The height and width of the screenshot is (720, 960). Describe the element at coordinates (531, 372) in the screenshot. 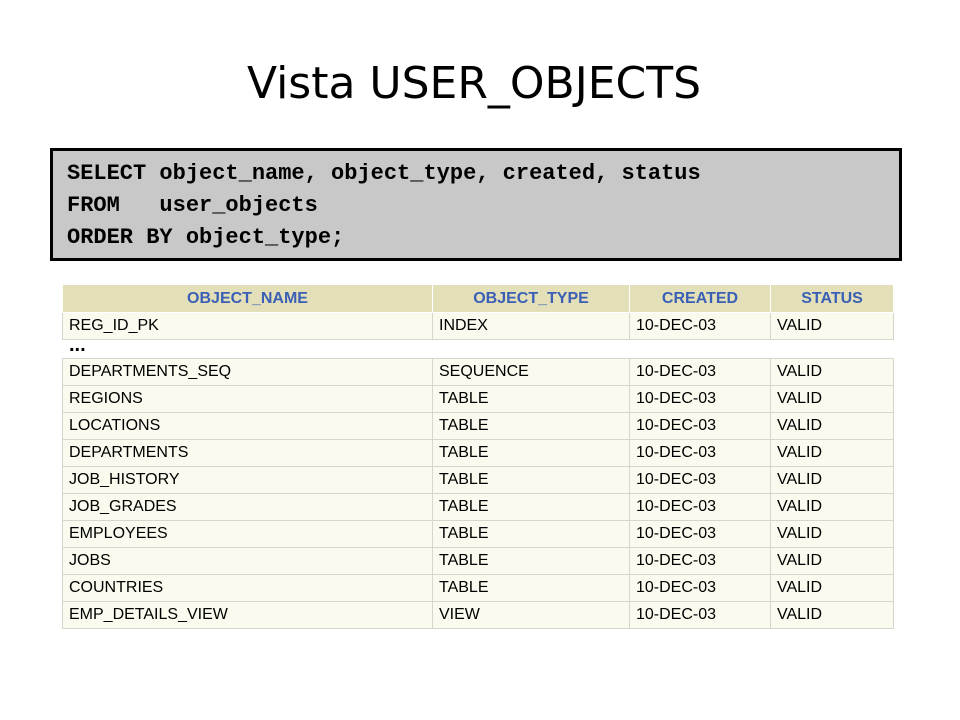

I see `cell-object-type: SEQUENCE` at that location.